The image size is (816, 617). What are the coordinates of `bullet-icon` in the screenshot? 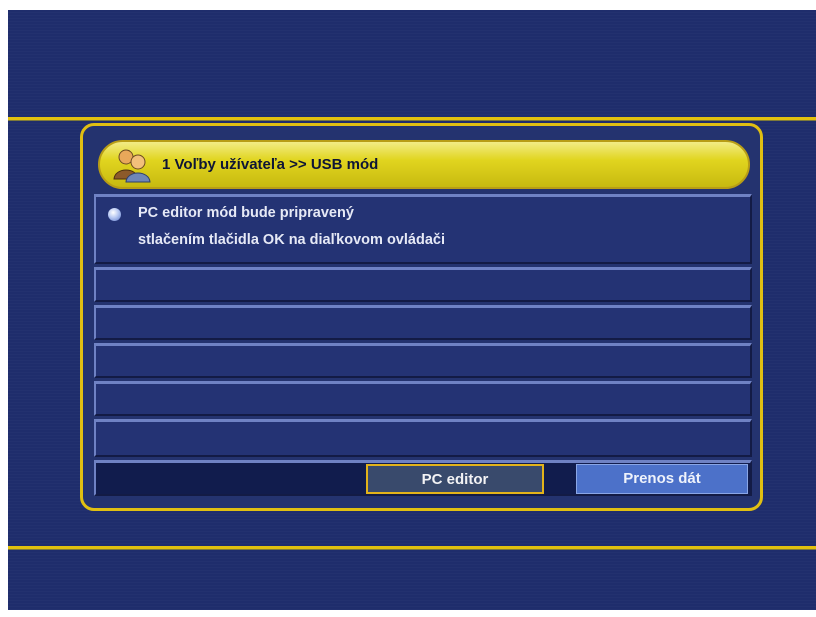 It's located at (114, 214).